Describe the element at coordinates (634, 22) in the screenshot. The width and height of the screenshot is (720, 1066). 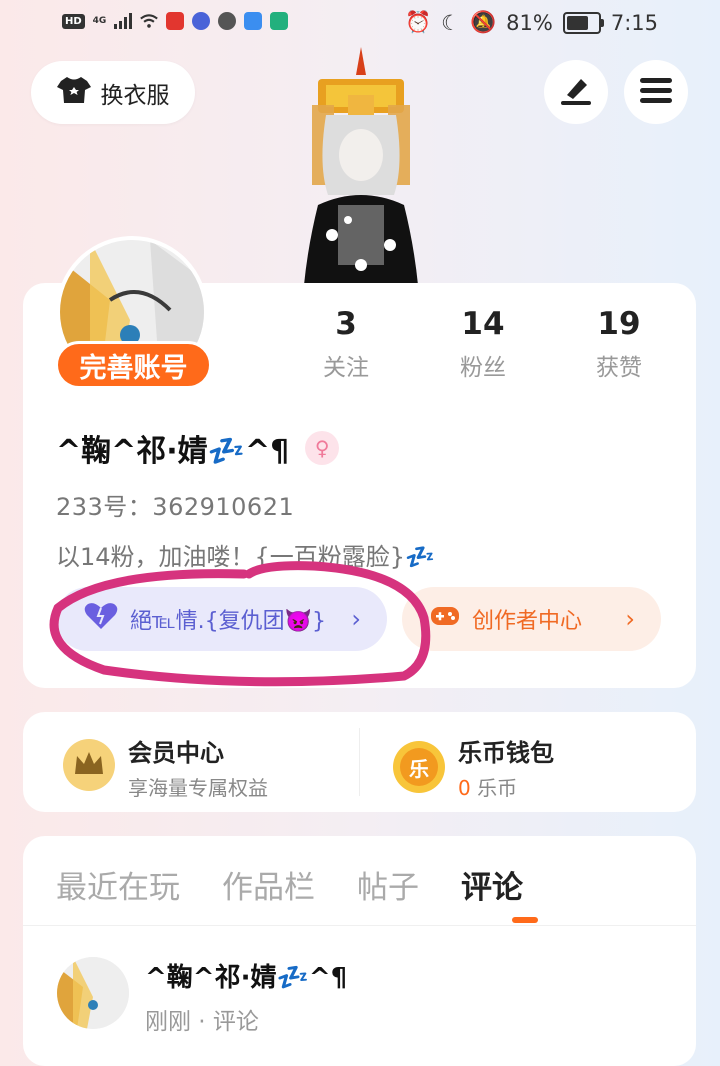
I see `clock-time: 7:15` at that location.